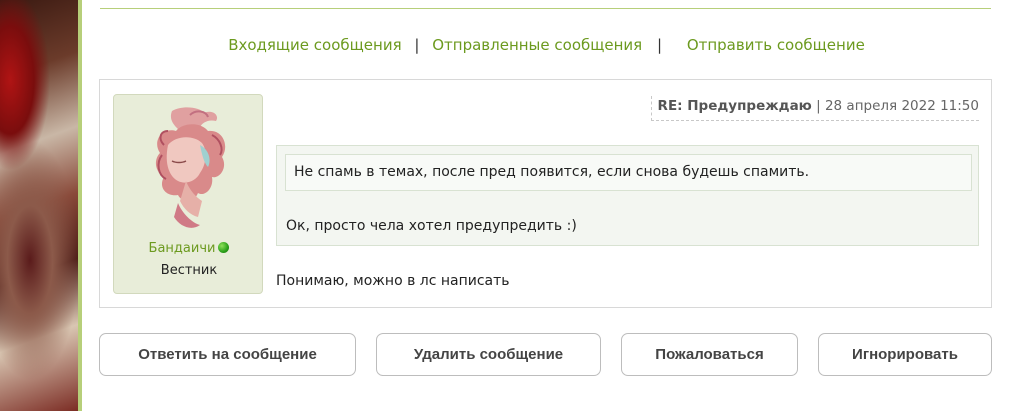  I want to click on inbox-link: Входящие сообщения, so click(314, 45).